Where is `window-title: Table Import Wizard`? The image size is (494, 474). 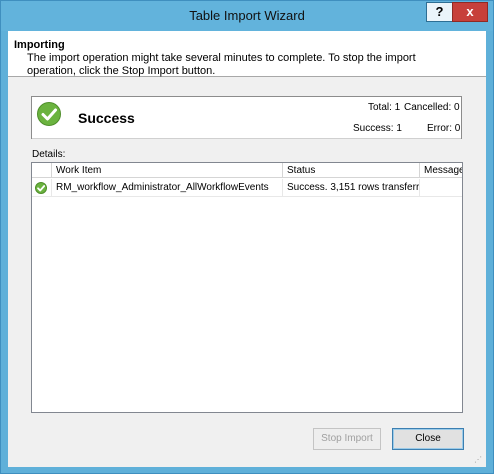 window-title: Table Import Wizard is located at coordinates (247, 15).